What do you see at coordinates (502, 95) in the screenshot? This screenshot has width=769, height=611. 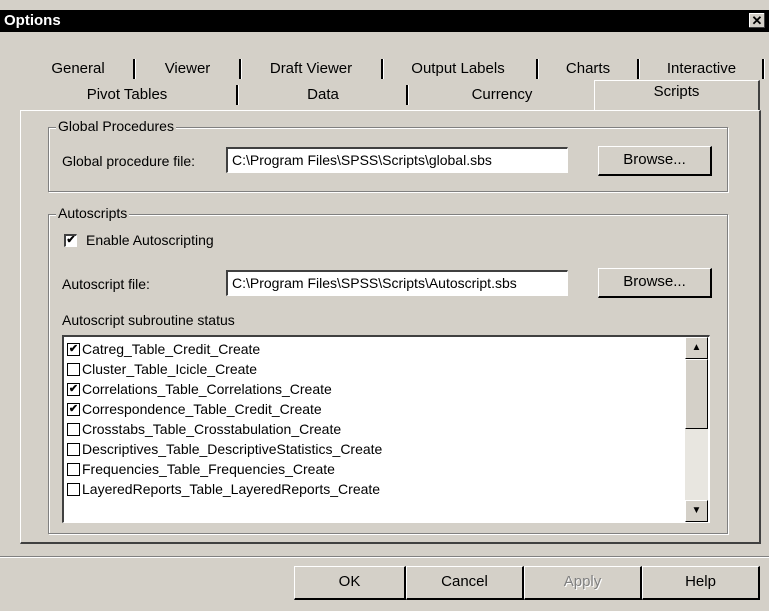 I see `tab-currency: Currency` at bounding box center [502, 95].